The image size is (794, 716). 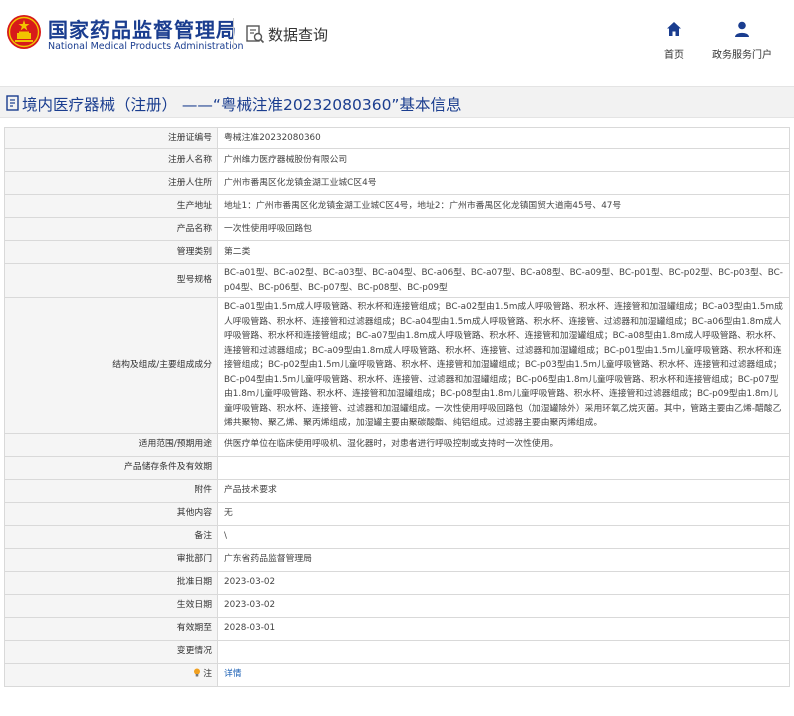 I want to click on info-label-text: 变更情况, so click(x=194, y=651).